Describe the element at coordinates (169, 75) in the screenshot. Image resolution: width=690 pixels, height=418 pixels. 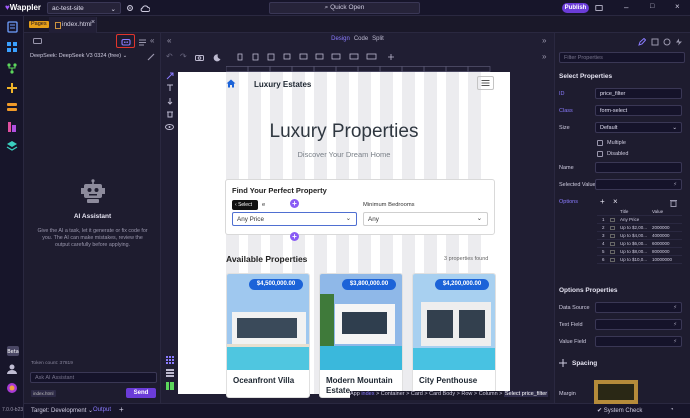
I see `select-tool-icon` at that location.